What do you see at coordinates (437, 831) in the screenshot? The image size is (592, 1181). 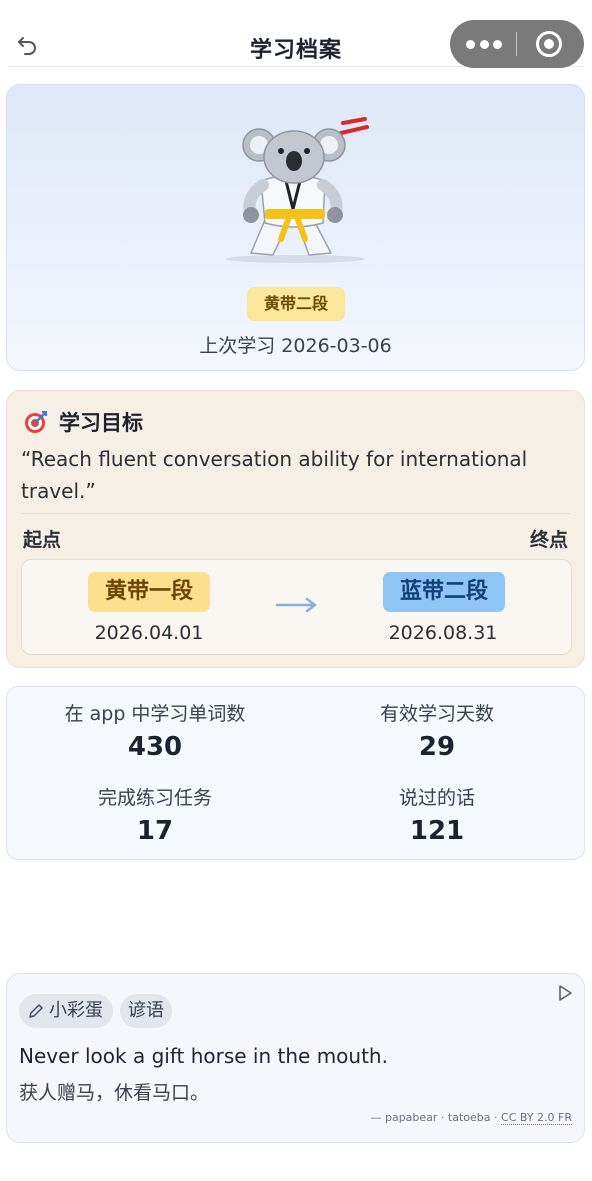 I see `stat-value: 121` at bounding box center [437, 831].